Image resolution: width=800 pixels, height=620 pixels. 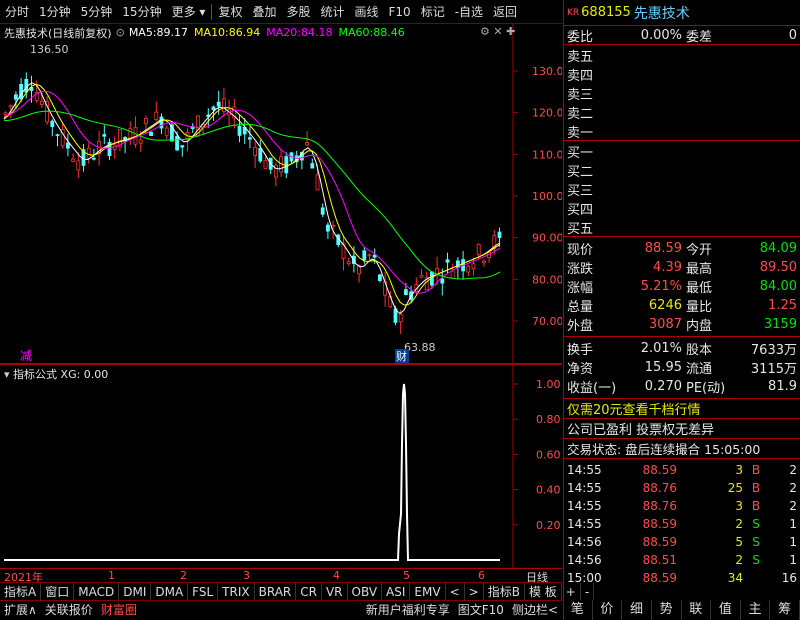 I want to click on stat-row: 外盘 3087 内盘 3159, so click(x=682, y=324).